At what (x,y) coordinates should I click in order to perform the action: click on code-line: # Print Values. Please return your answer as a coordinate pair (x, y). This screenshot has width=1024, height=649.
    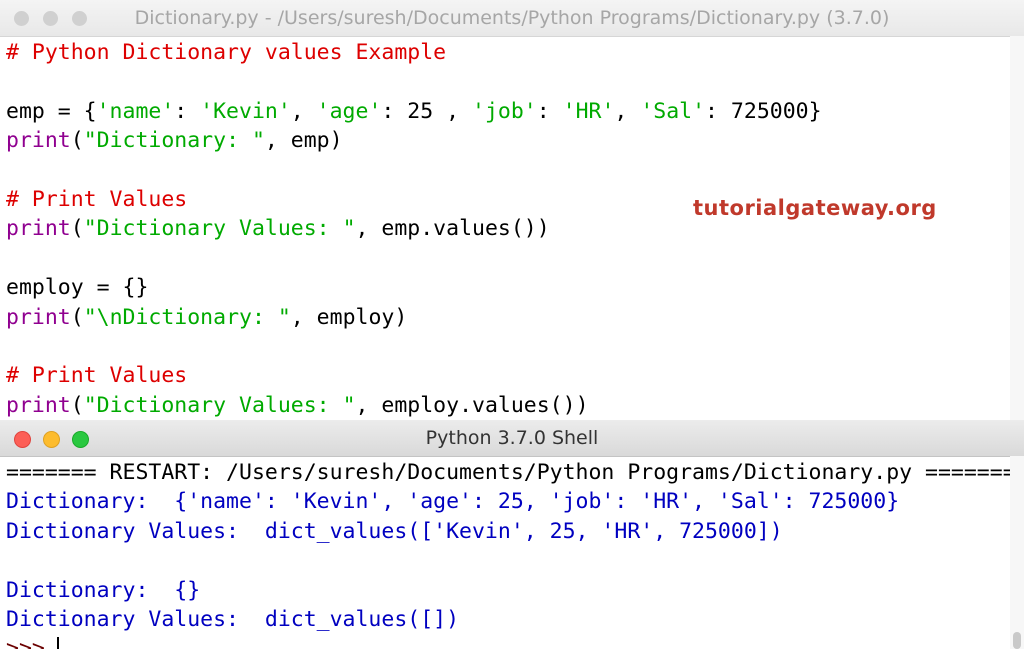
    Looking at the image, I should click on (414, 375).